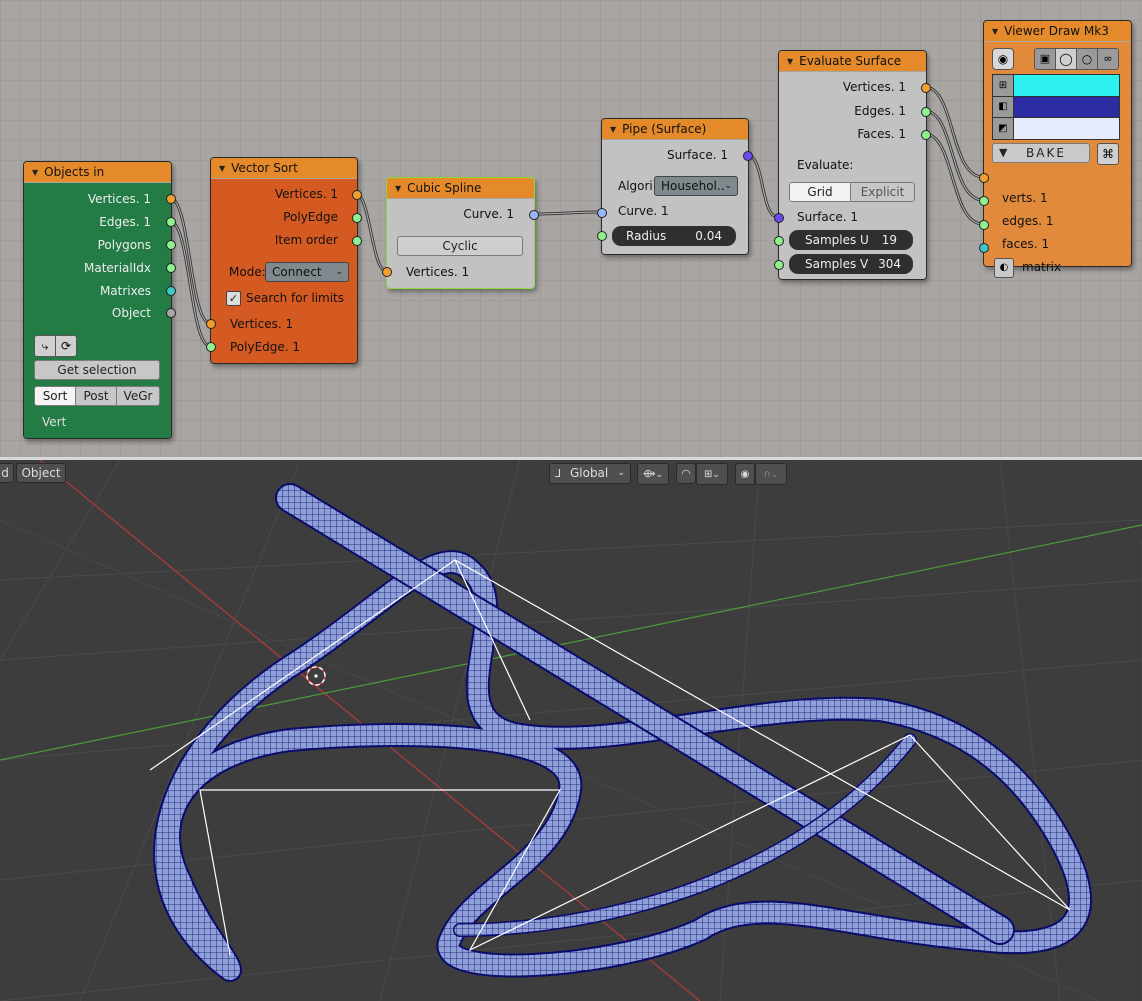 This screenshot has width=1142, height=1001. What do you see at coordinates (1066, 85) in the screenshot?
I see `verts-color-swatch` at bounding box center [1066, 85].